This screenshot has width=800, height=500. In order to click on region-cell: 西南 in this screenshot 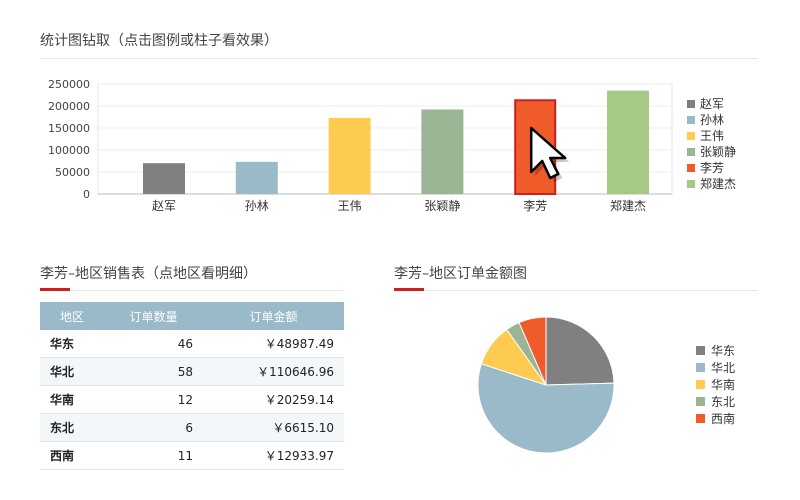, I will do `click(72, 455)`.